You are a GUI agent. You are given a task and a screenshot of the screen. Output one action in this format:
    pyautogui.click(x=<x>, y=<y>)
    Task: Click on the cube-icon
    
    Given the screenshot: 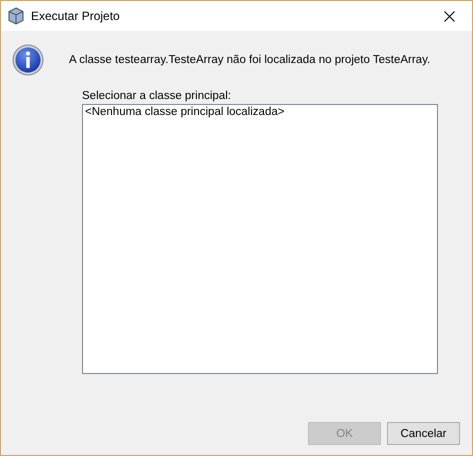 What is the action you would take?
    pyautogui.click(x=16, y=16)
    